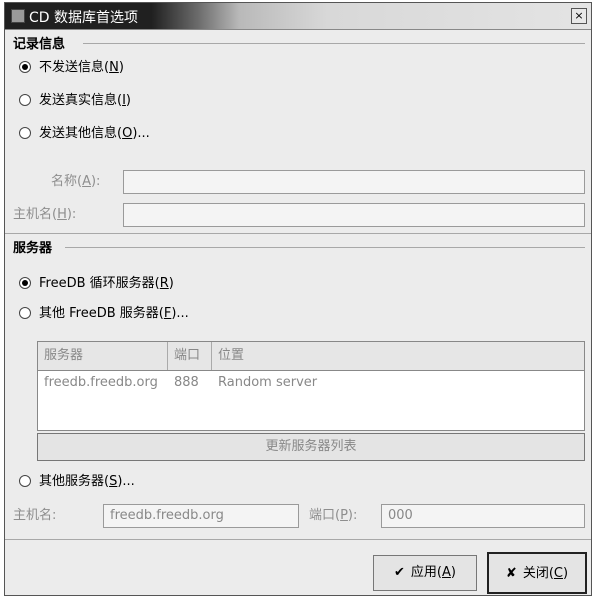 This screenshot has width=598, height=602. Describe the element at coordinates (76, 181) in the screenshot. I see `name-label: 名称(A):` at that location.